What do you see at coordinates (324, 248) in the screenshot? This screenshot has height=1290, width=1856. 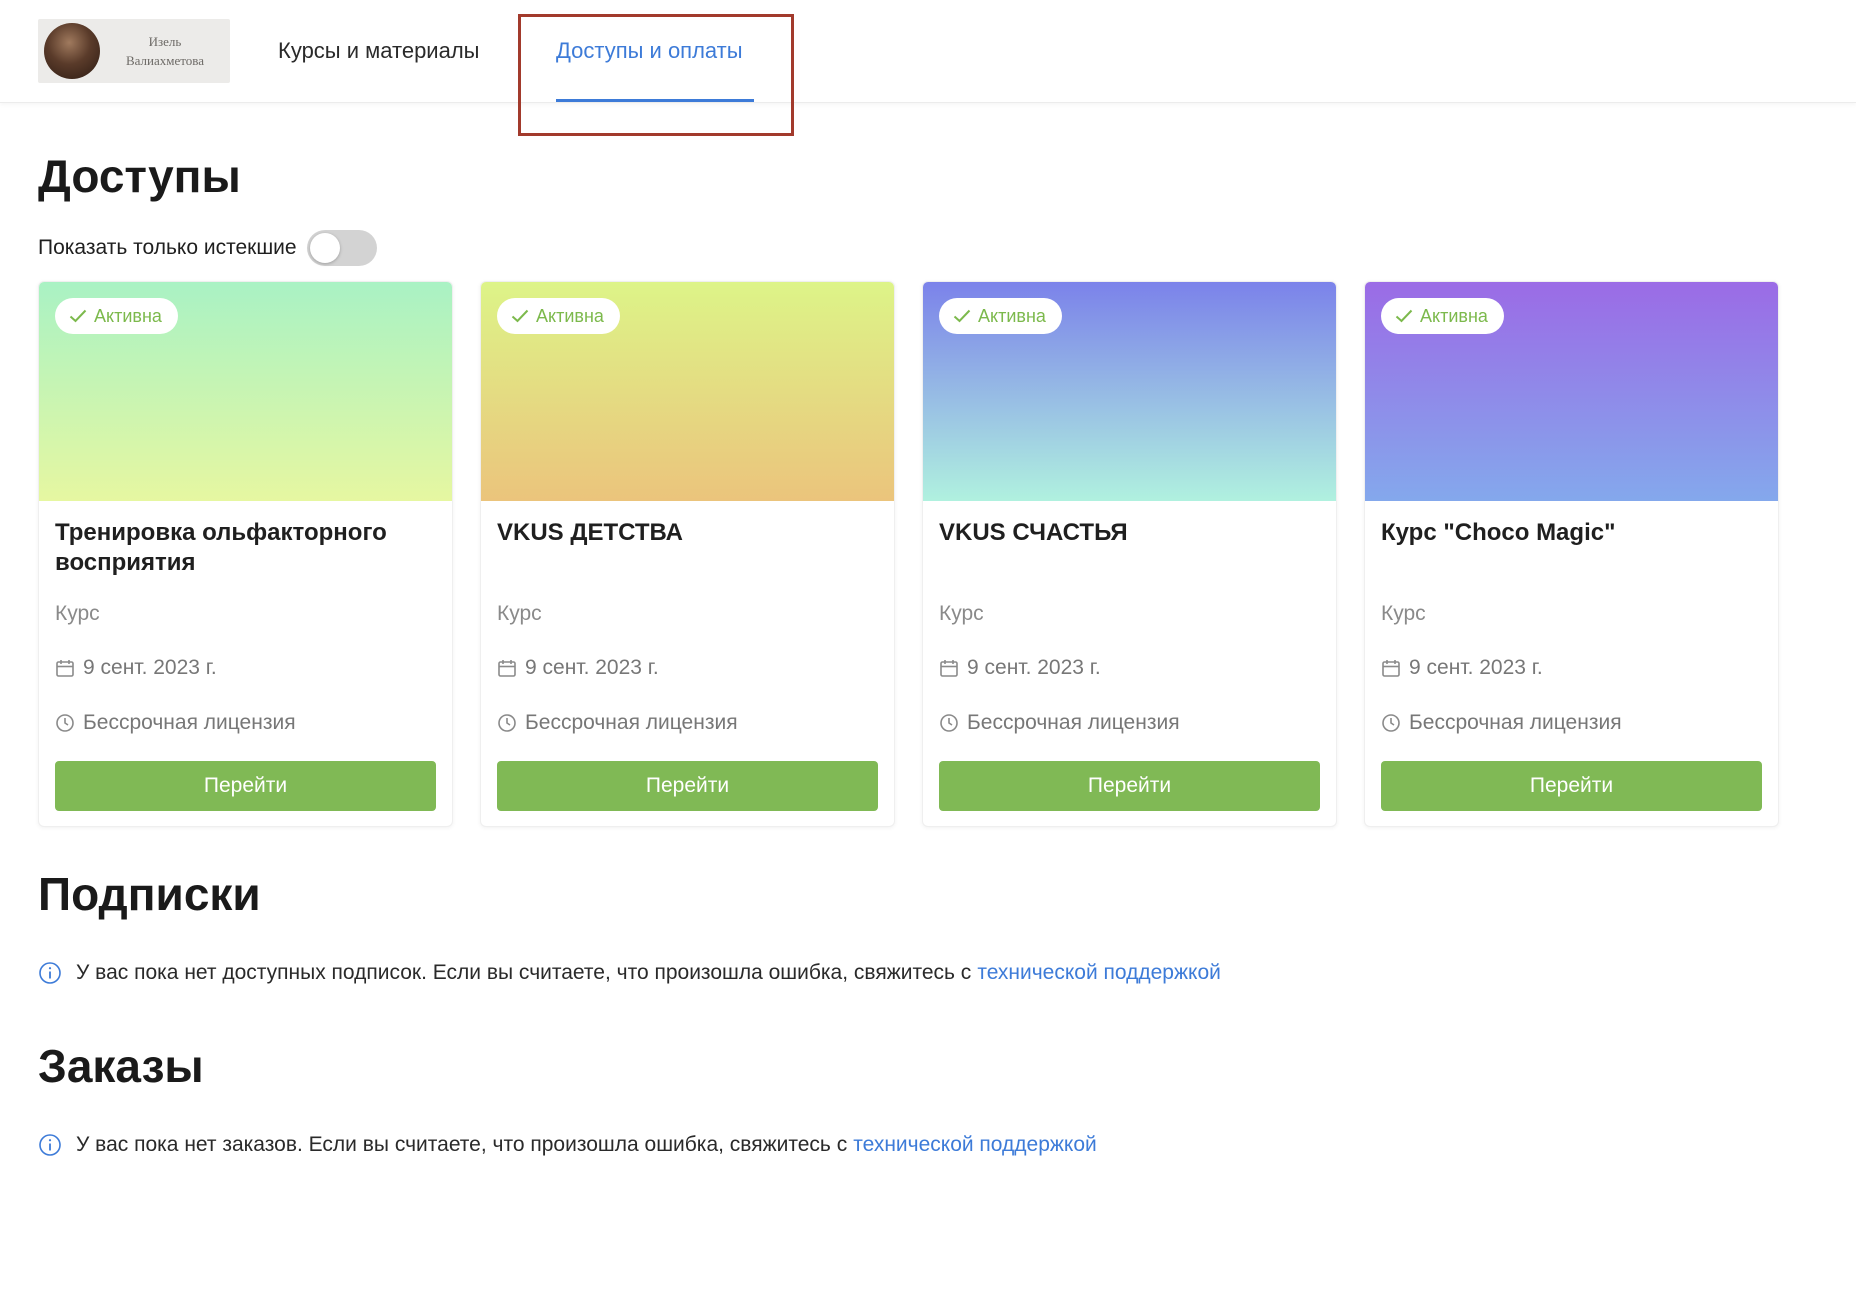 I see `toggle-knob` at bounding box center [324, 248].